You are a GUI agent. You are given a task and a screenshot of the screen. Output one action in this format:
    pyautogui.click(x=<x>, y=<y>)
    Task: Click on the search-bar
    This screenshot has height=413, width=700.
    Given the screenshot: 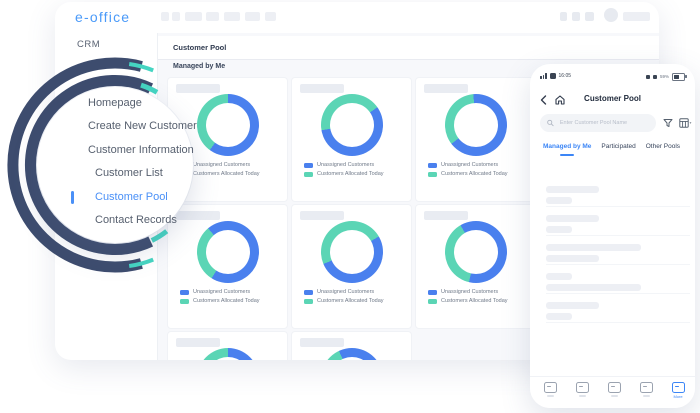 What is the action you would take?
    pyautogui.click(x=598, y=123)
    